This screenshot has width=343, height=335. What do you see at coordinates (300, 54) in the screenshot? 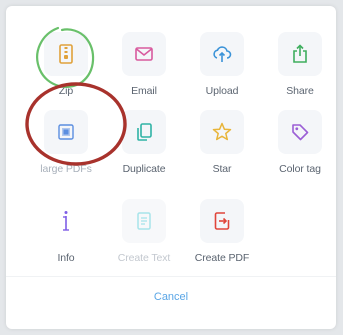
I see `share-icon` at bounding box center [300, 54].